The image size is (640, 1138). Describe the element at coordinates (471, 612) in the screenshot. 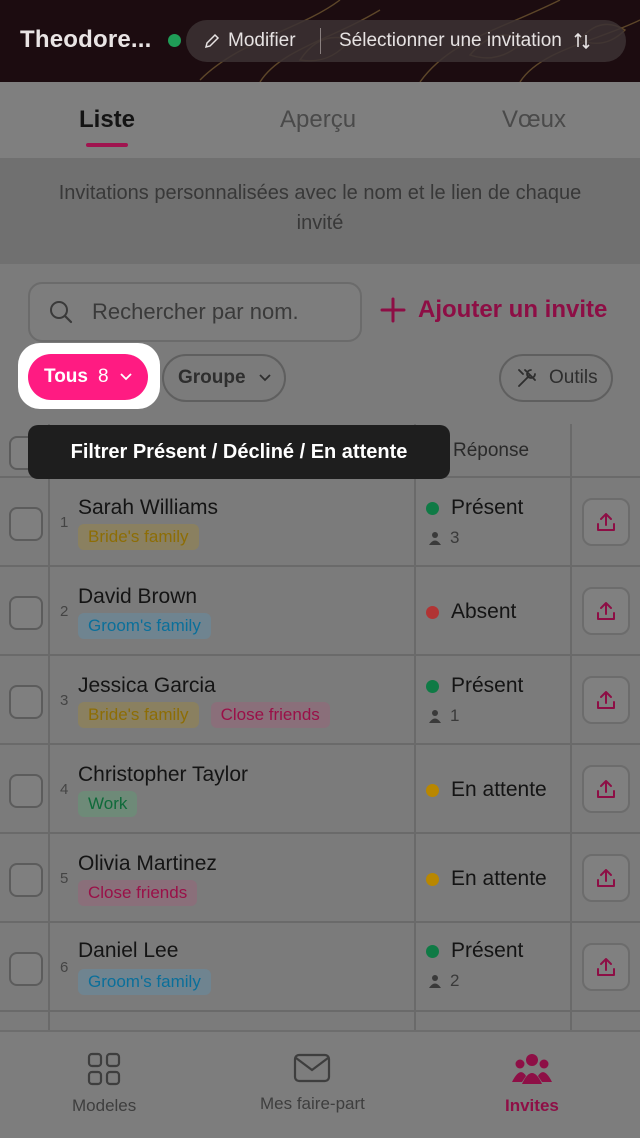

I see `response-status: Absent` at that location.